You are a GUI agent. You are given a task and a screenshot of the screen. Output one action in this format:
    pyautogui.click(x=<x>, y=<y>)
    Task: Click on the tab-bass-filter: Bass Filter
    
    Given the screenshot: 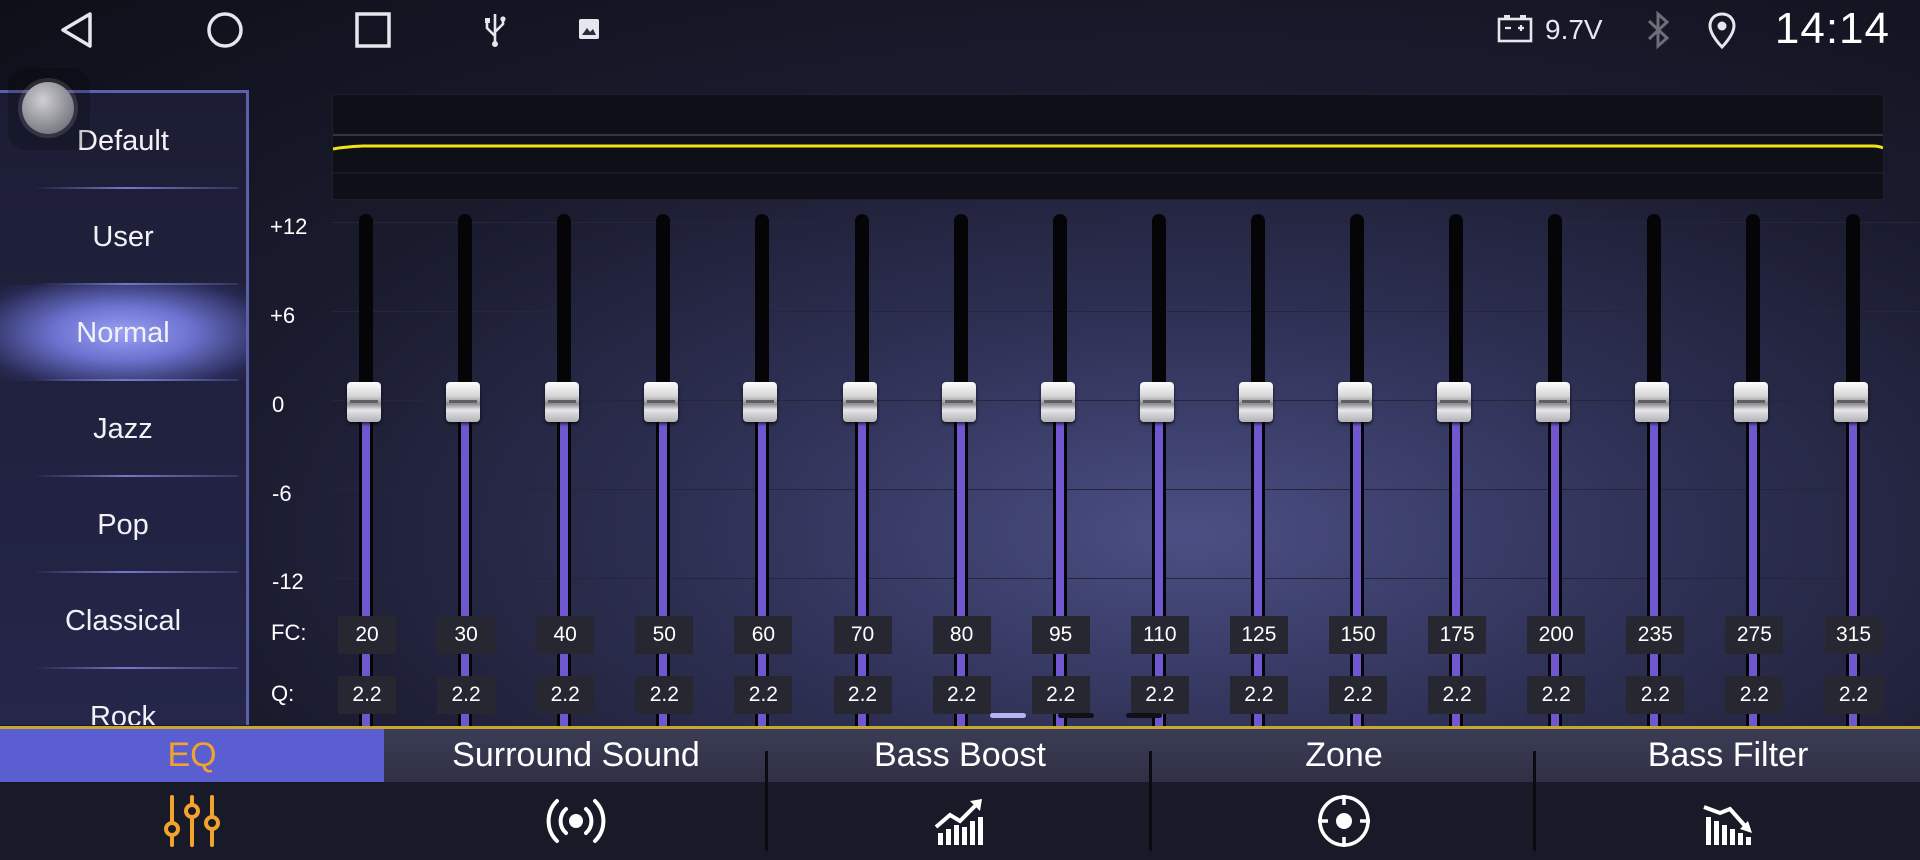 What is the action you would take?
    pyautogui.click(x=1728, y=794)
    